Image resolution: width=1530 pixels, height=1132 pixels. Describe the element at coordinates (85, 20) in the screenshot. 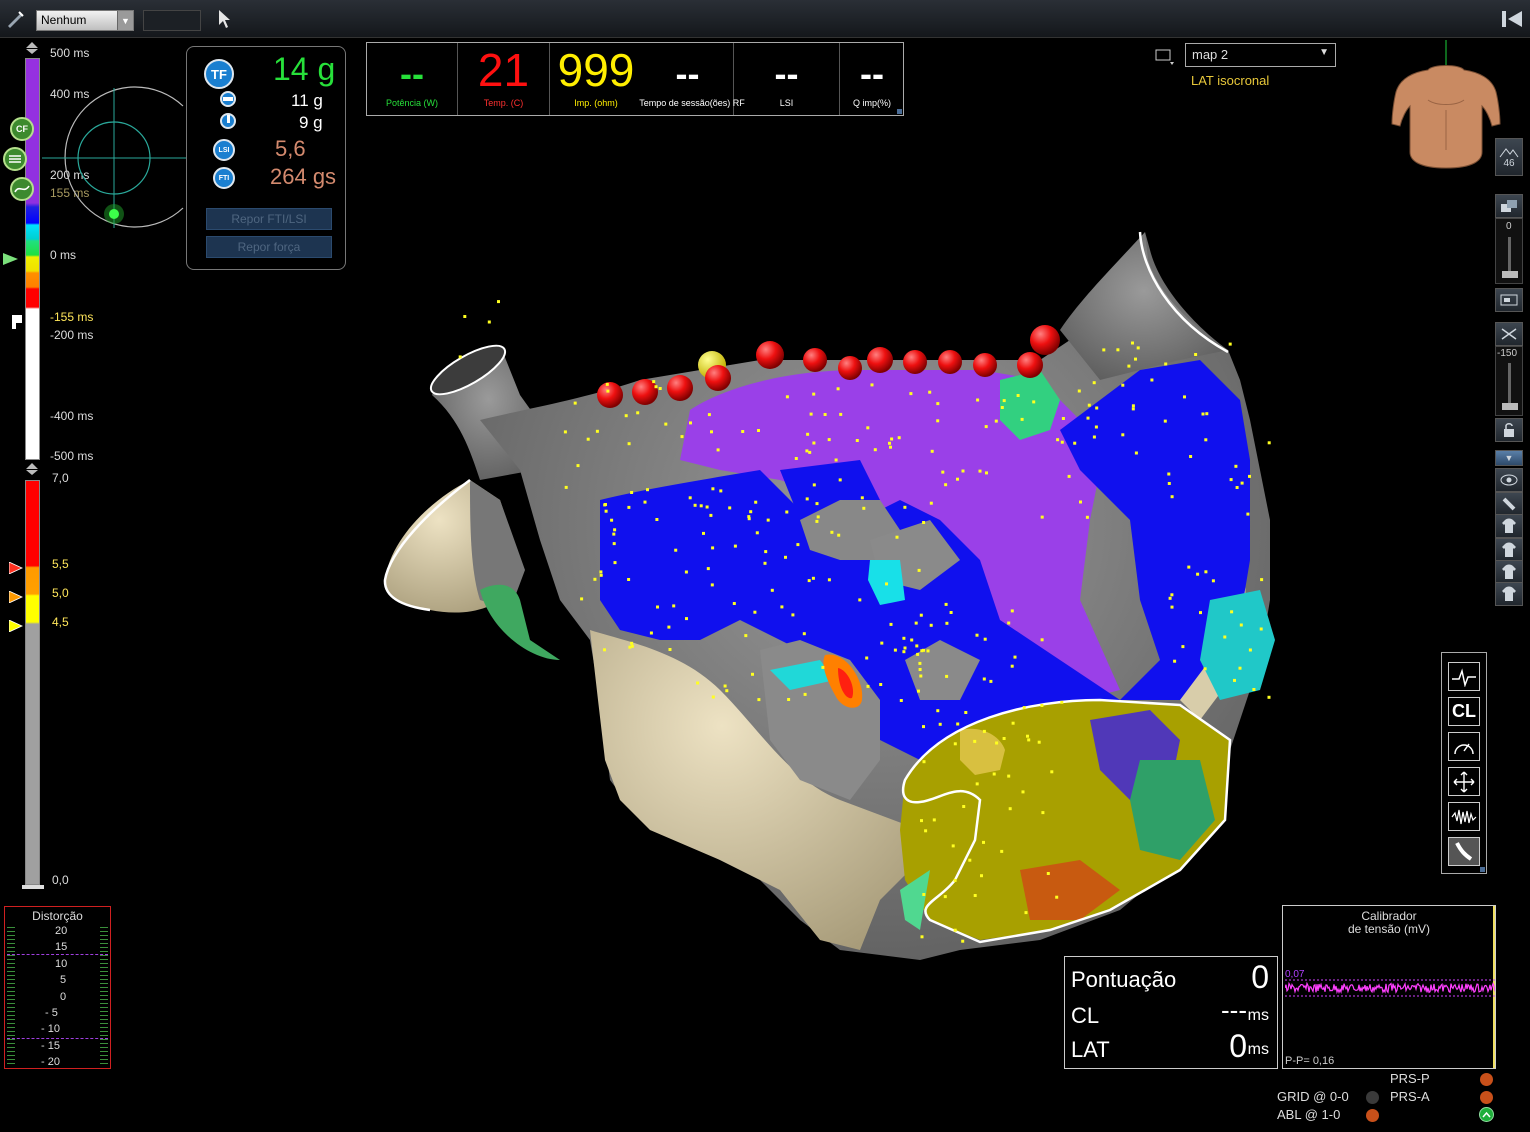

I see `mode-dropdown: Nenhum ▼` at that location.